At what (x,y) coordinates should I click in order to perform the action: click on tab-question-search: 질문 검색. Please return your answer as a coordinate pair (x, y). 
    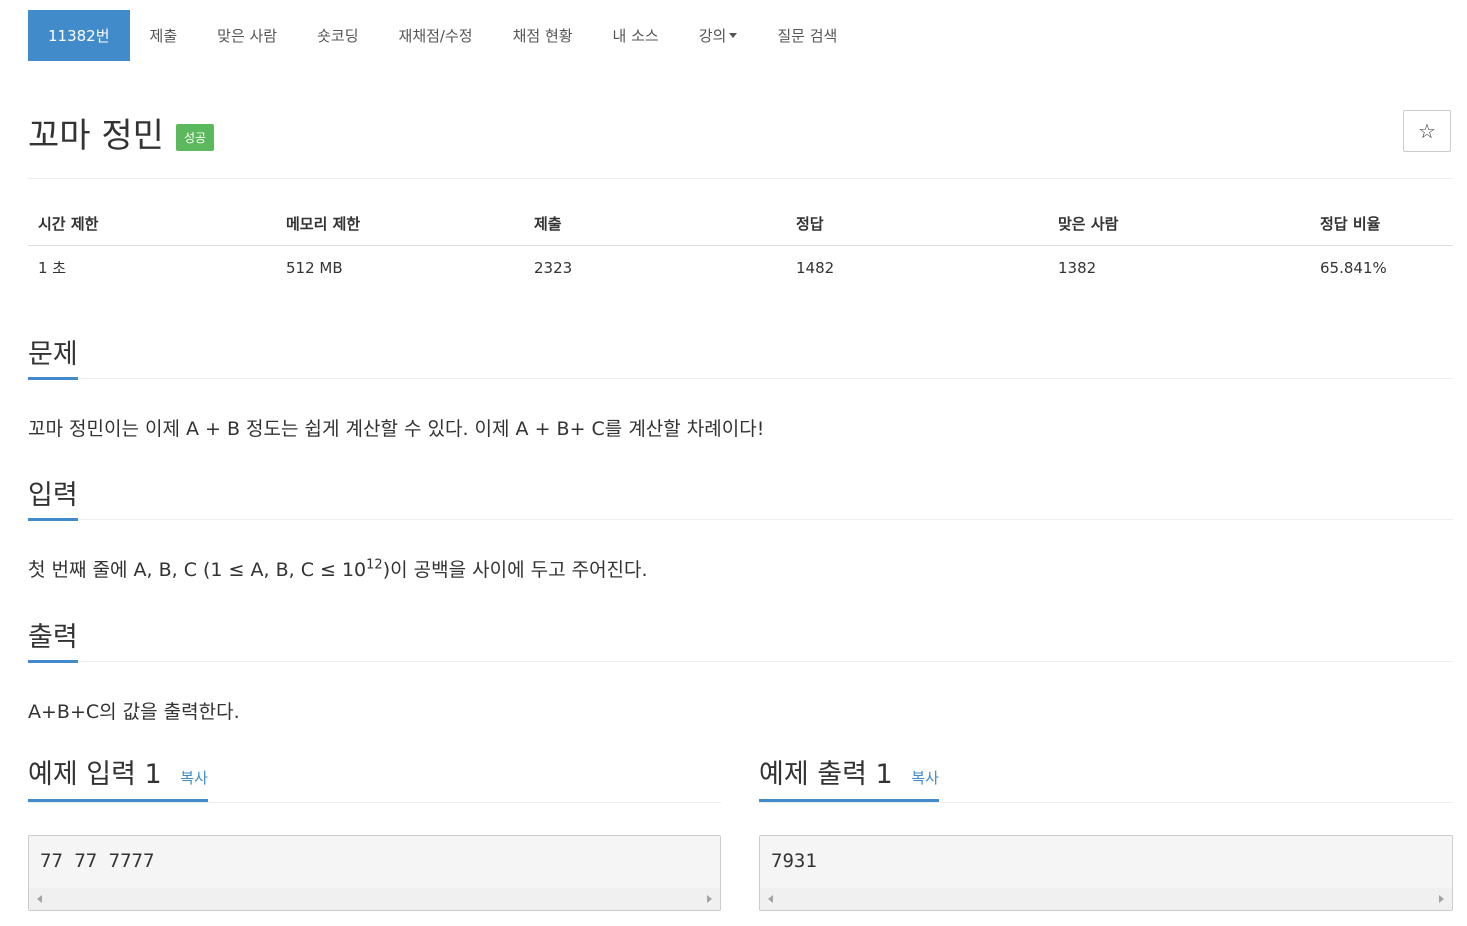
    Looking at the image, I should click on (807, 35).